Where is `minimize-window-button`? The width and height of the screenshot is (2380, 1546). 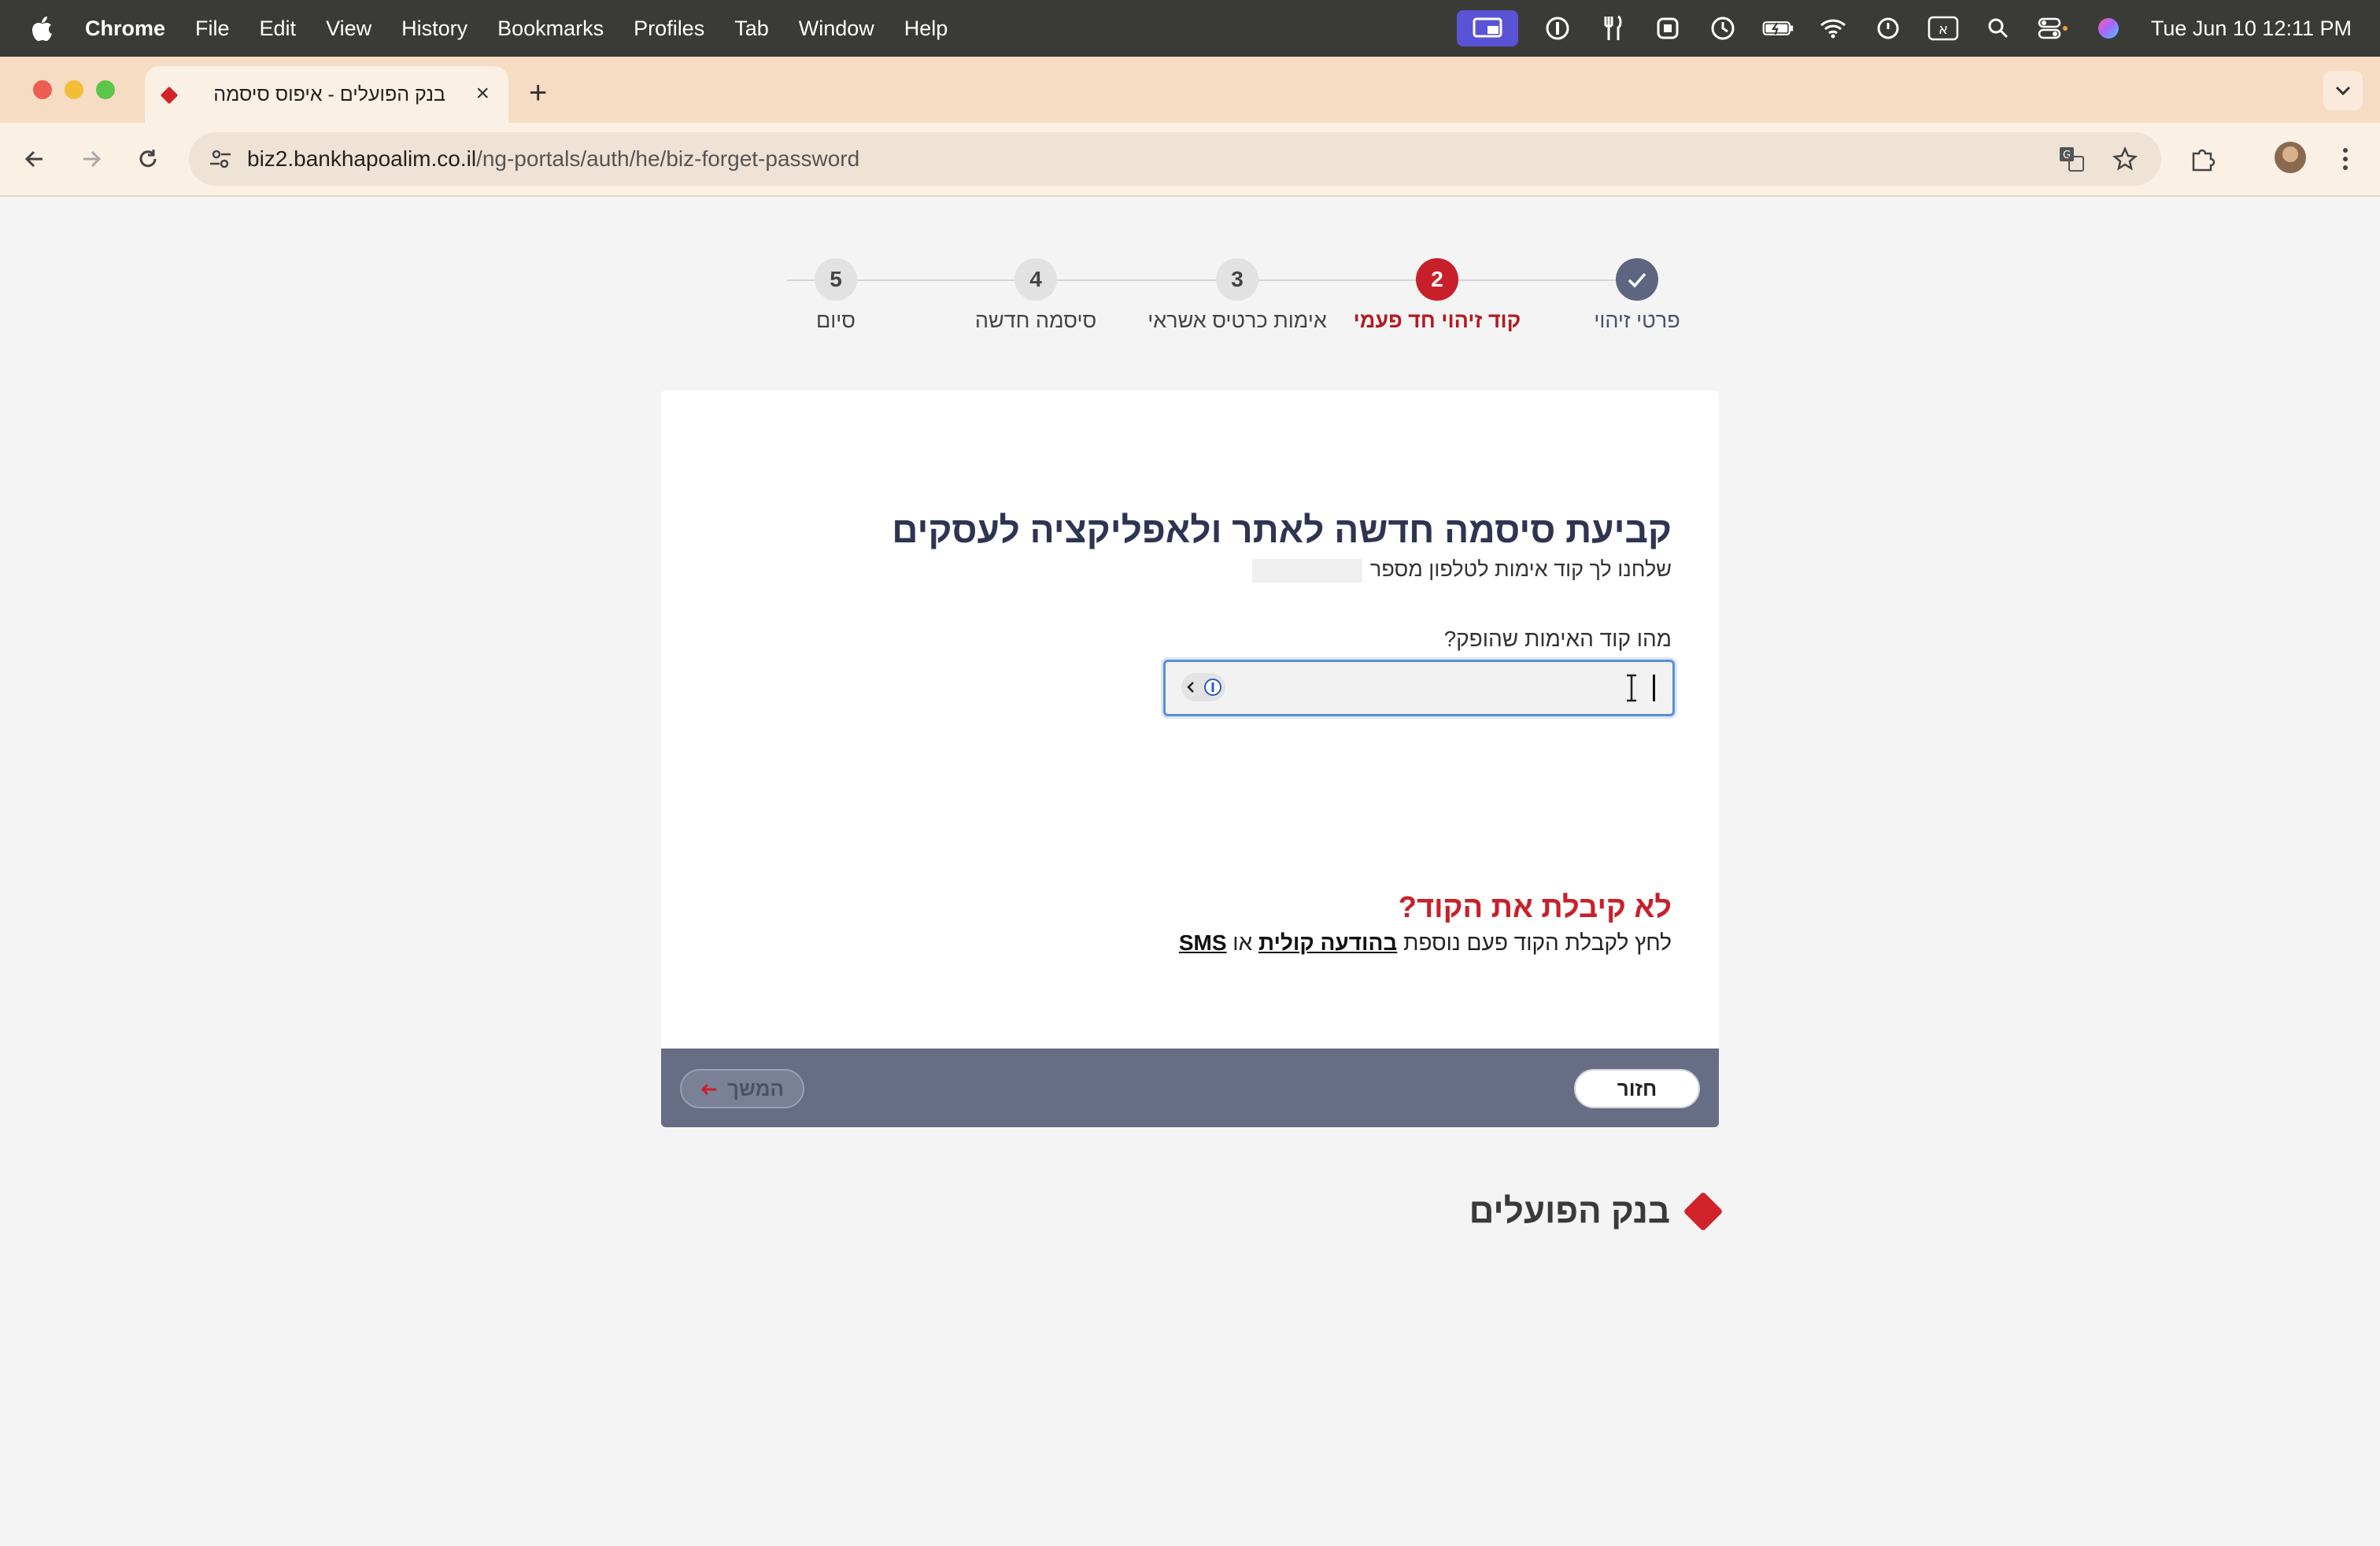
minimize-window-button is located at coordinates (74, 89).